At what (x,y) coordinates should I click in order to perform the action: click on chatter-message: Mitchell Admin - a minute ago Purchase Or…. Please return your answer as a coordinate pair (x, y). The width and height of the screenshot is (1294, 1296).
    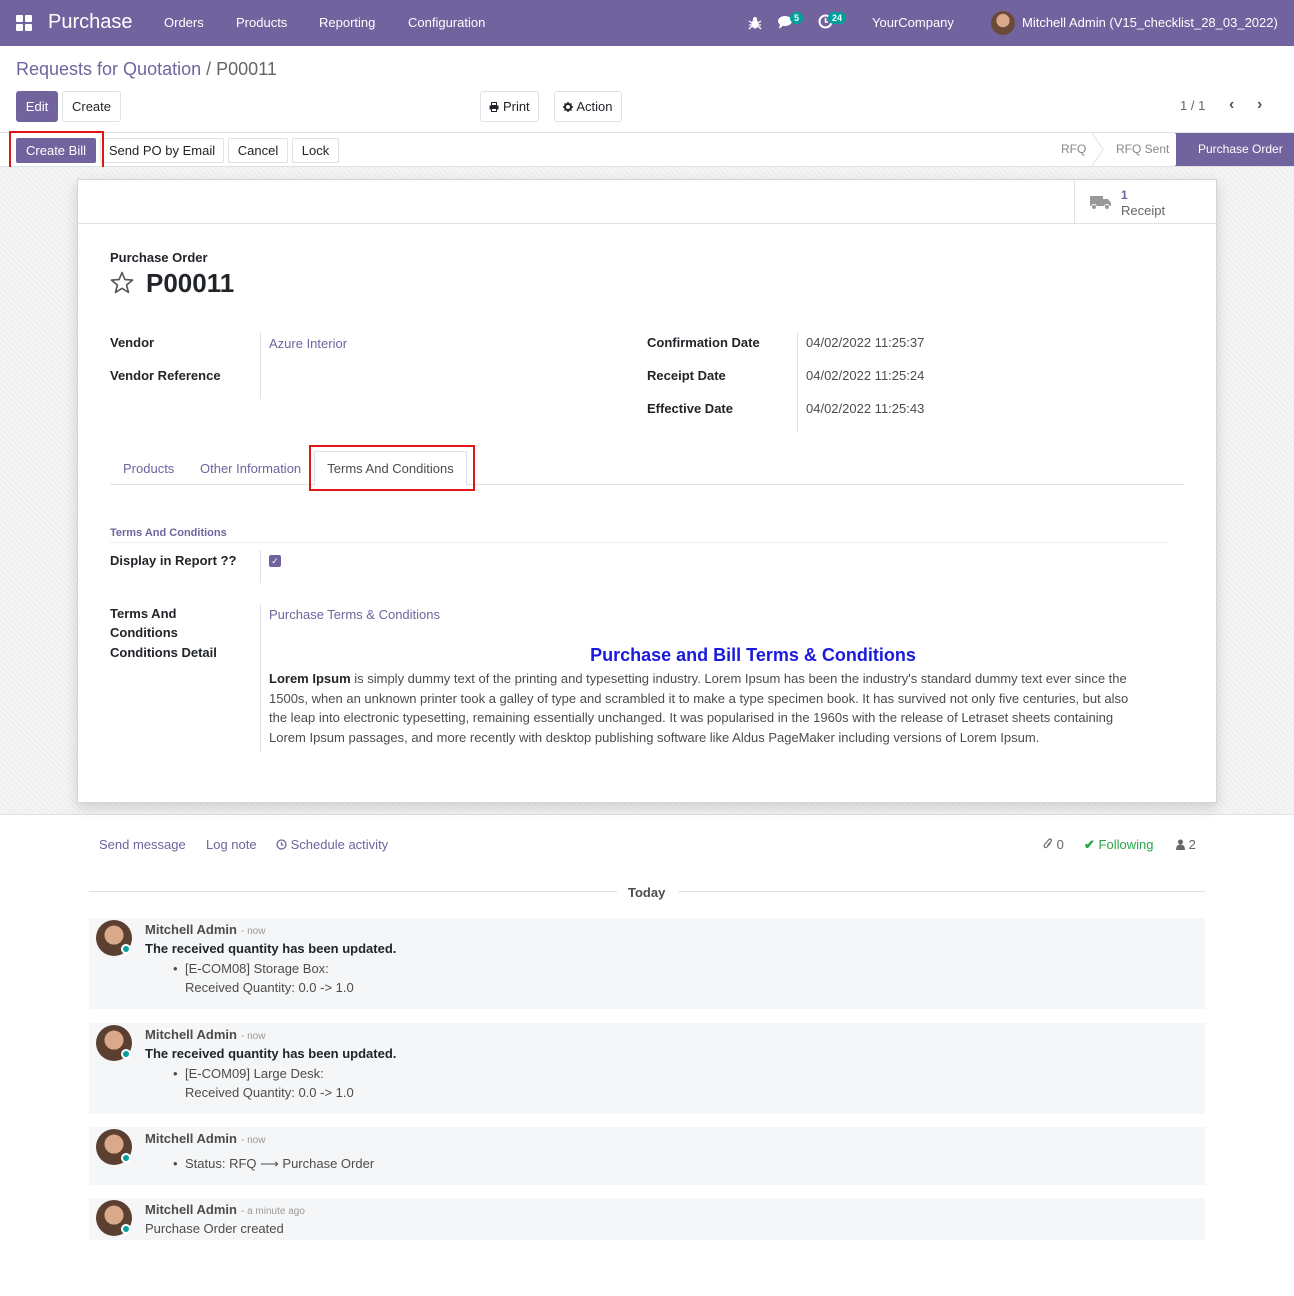
    Looking at the image, I should click on (647, 1219).